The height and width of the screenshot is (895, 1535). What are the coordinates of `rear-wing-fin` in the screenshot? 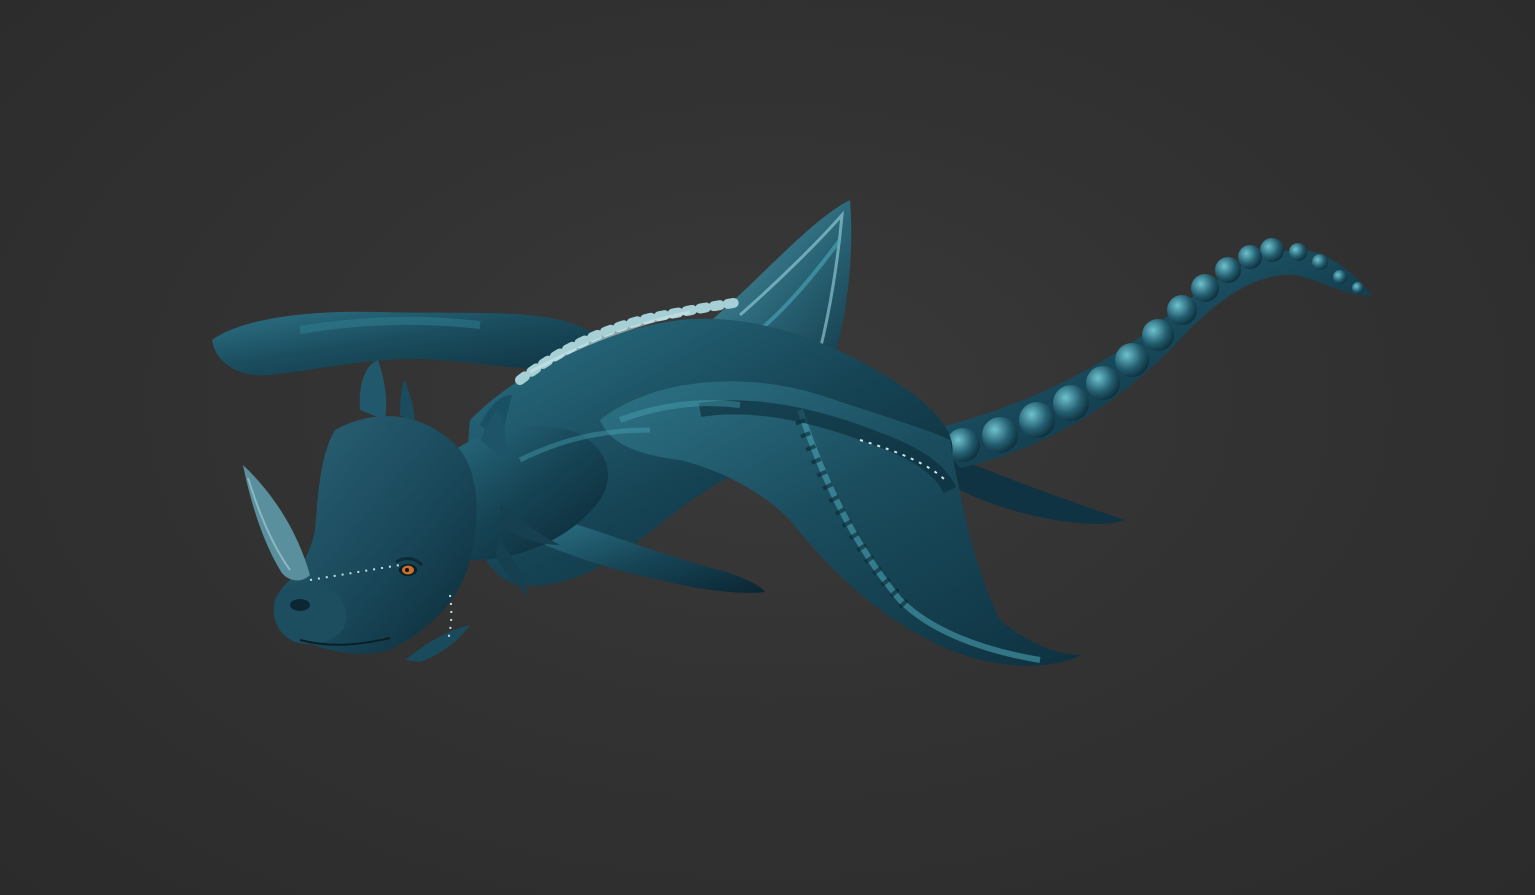 It's located at (1037, 489).